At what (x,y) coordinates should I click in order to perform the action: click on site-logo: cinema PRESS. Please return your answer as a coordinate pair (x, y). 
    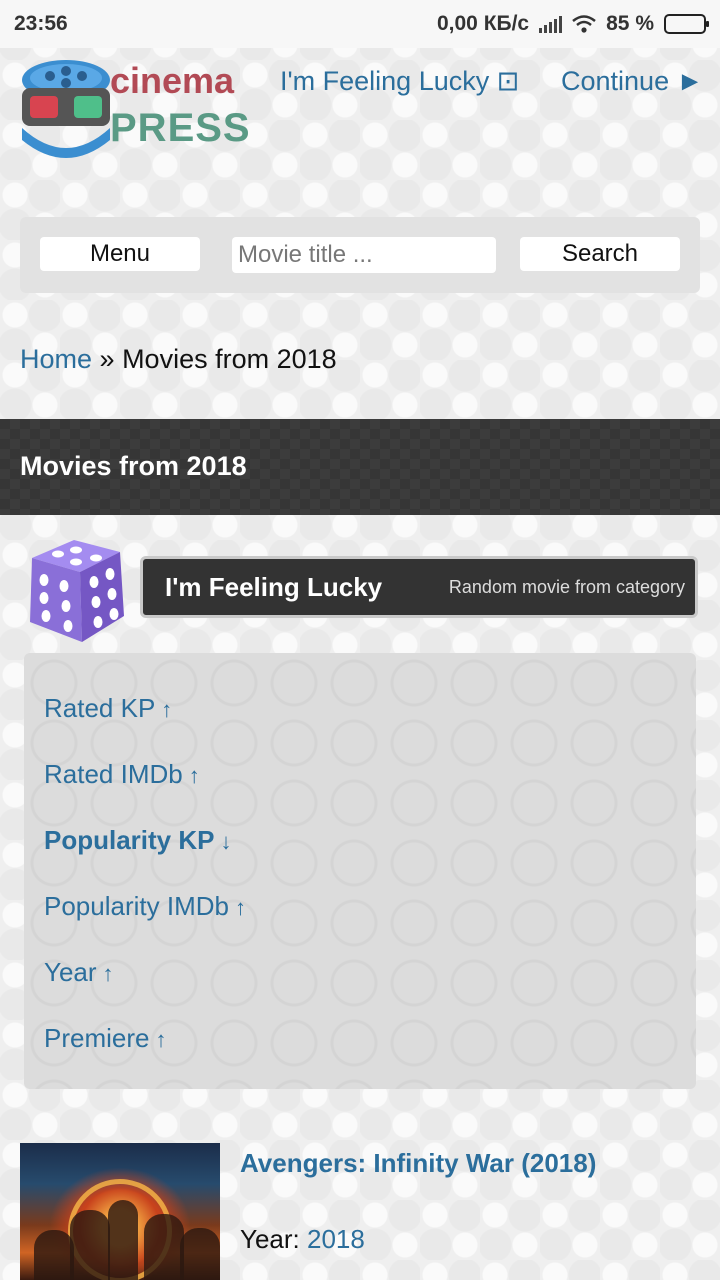
    Looking at the image, I should click on (135, 108).